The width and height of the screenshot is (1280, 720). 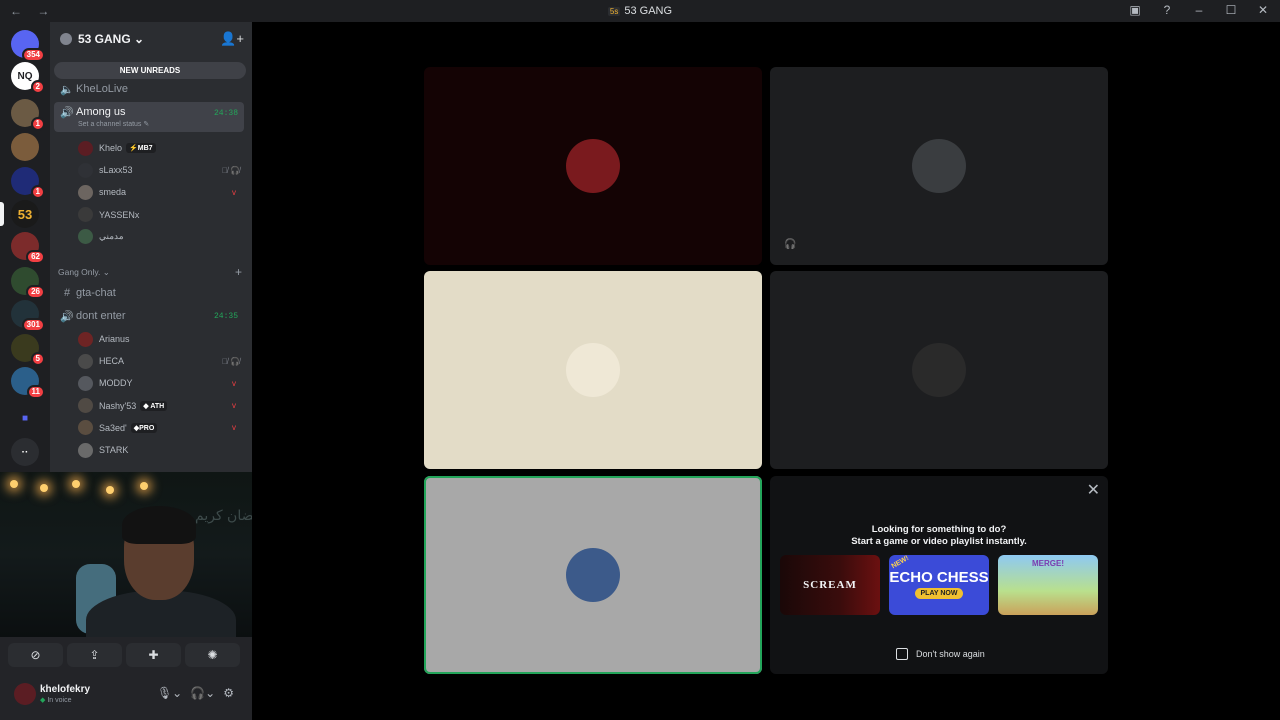 I want to click on tile-yassen, so click(x=939, y=370).